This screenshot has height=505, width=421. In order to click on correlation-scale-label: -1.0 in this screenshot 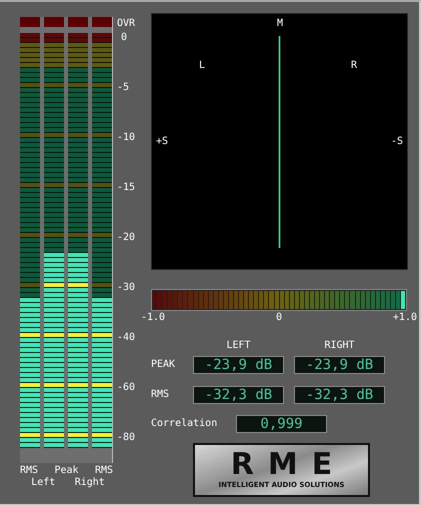, I will do `click(153, 318)`.